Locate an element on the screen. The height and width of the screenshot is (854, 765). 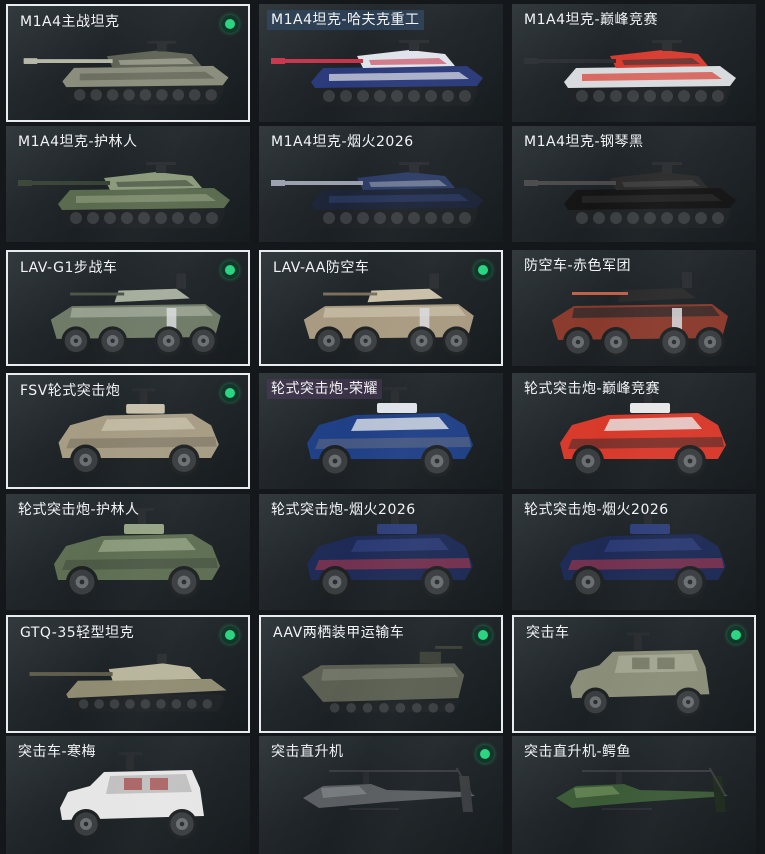
vehicle-card: 突击车 is located at coordinates (634, 674).